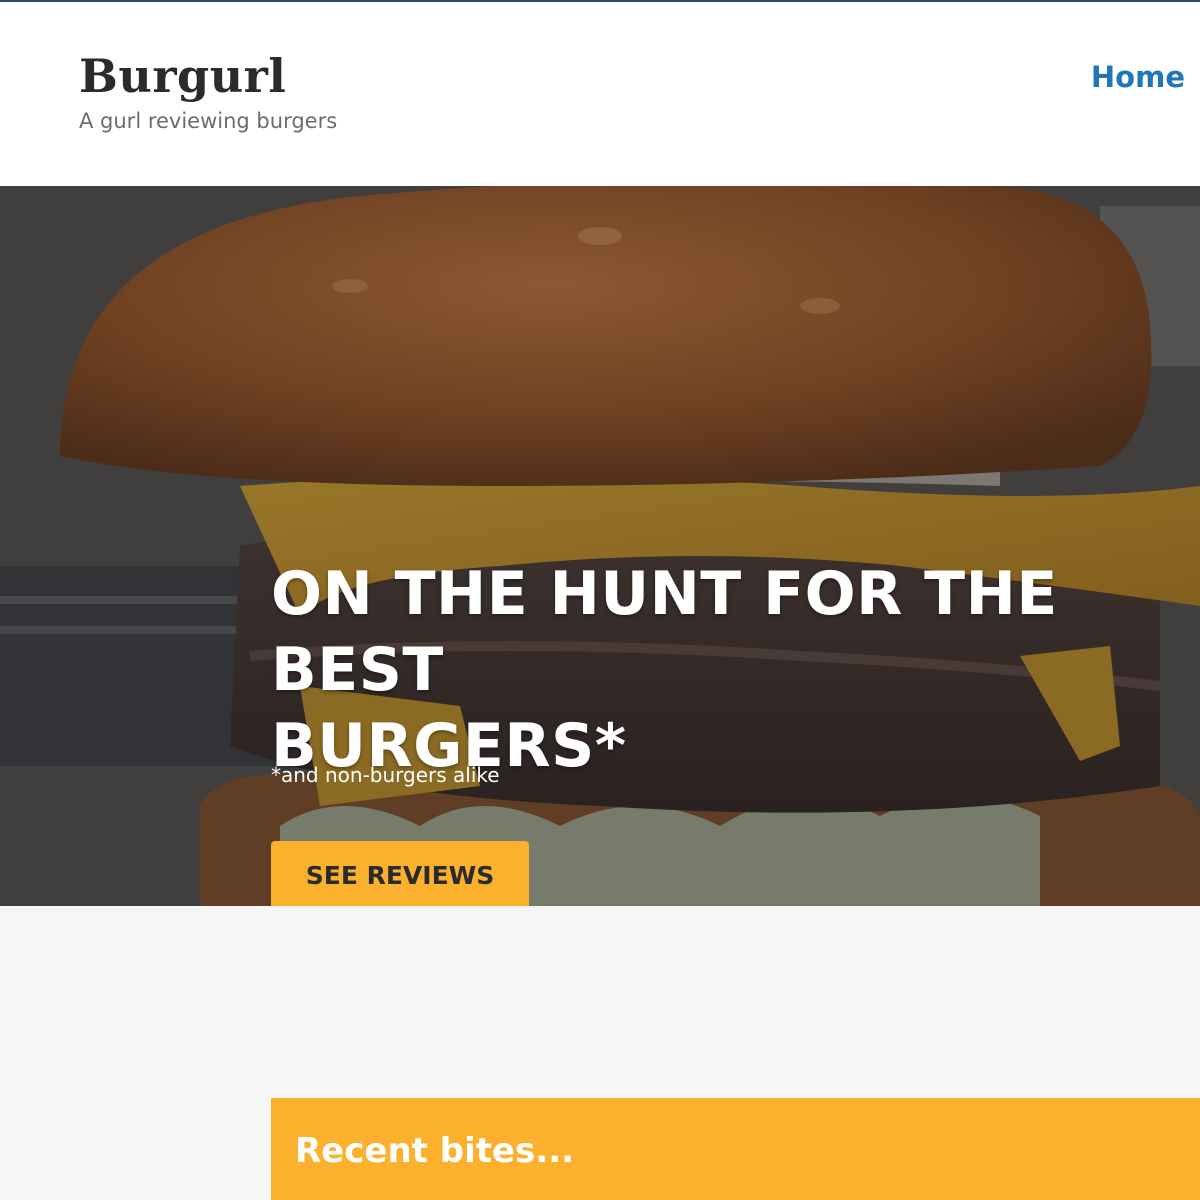  Describe the element at coordinates (400, 873) in the screenshot. I see `see-reviews-button: SEE REVIEWS` at that location.